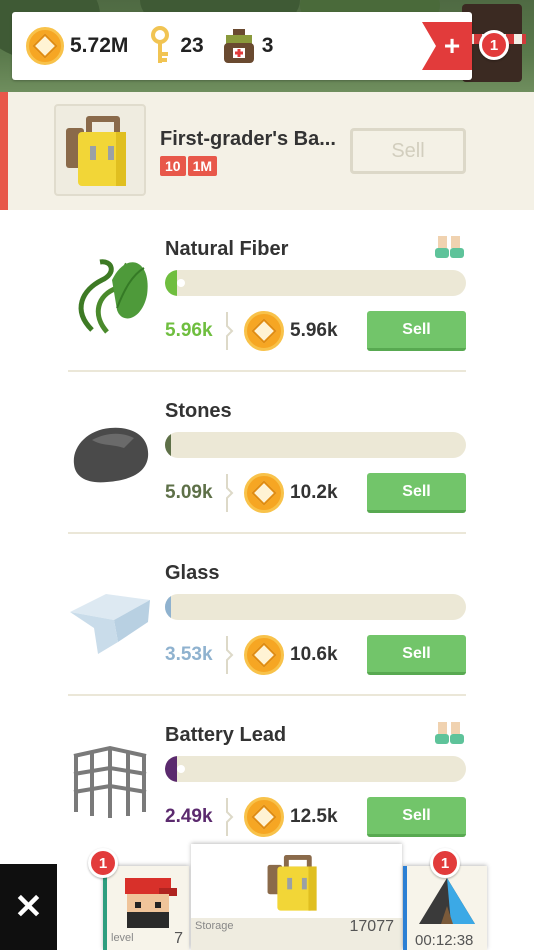  What do you see at coordinates (103, 863) in the screenshot?
I see `level-badge: 1` at bounding box center [103, 863].